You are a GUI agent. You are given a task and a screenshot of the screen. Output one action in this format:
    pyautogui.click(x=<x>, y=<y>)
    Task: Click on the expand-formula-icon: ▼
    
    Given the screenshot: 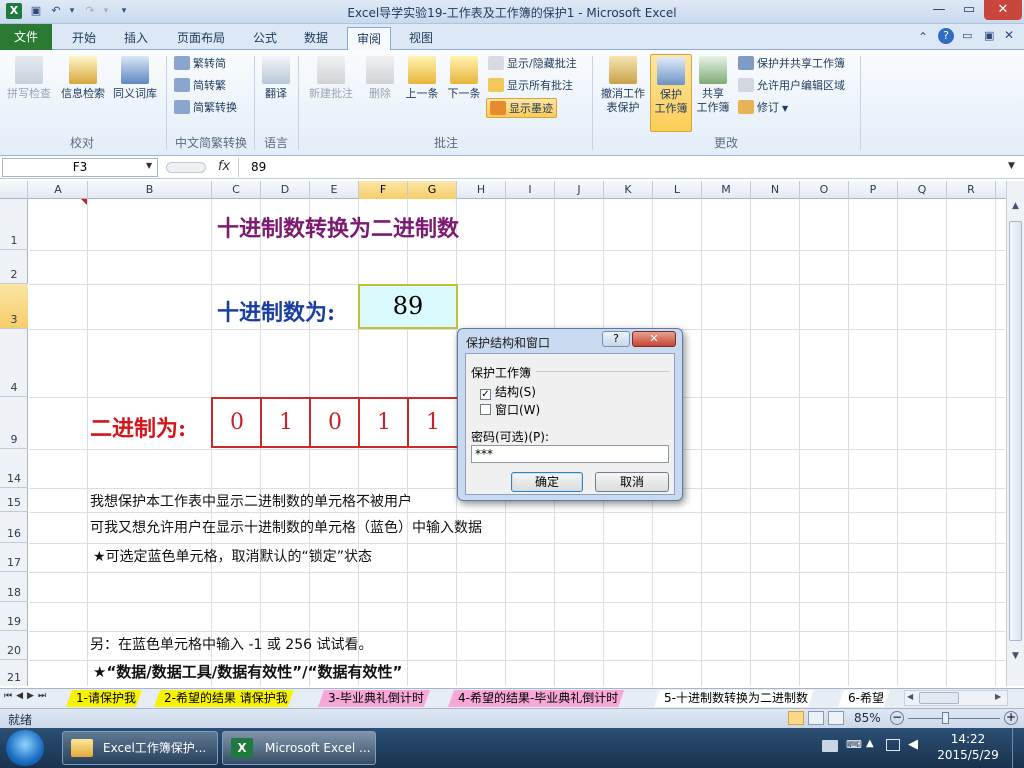 What is the action you would take?
    pyautogui.click(x=1011, y=166)
    